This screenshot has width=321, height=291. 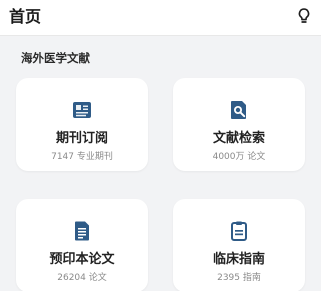 I want to click on card-journal-subscription: 期刊订阅 7147 专业期刊, so click(x=82, y=124).